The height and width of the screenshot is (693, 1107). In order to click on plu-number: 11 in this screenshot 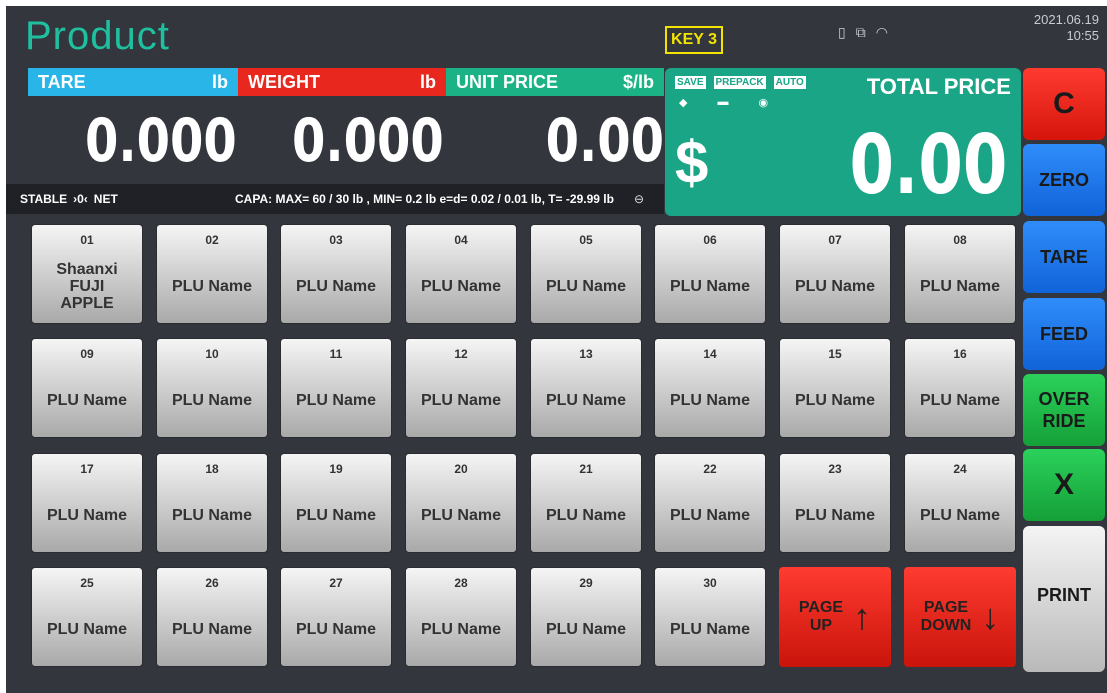, I will do `click(336, 354)`.